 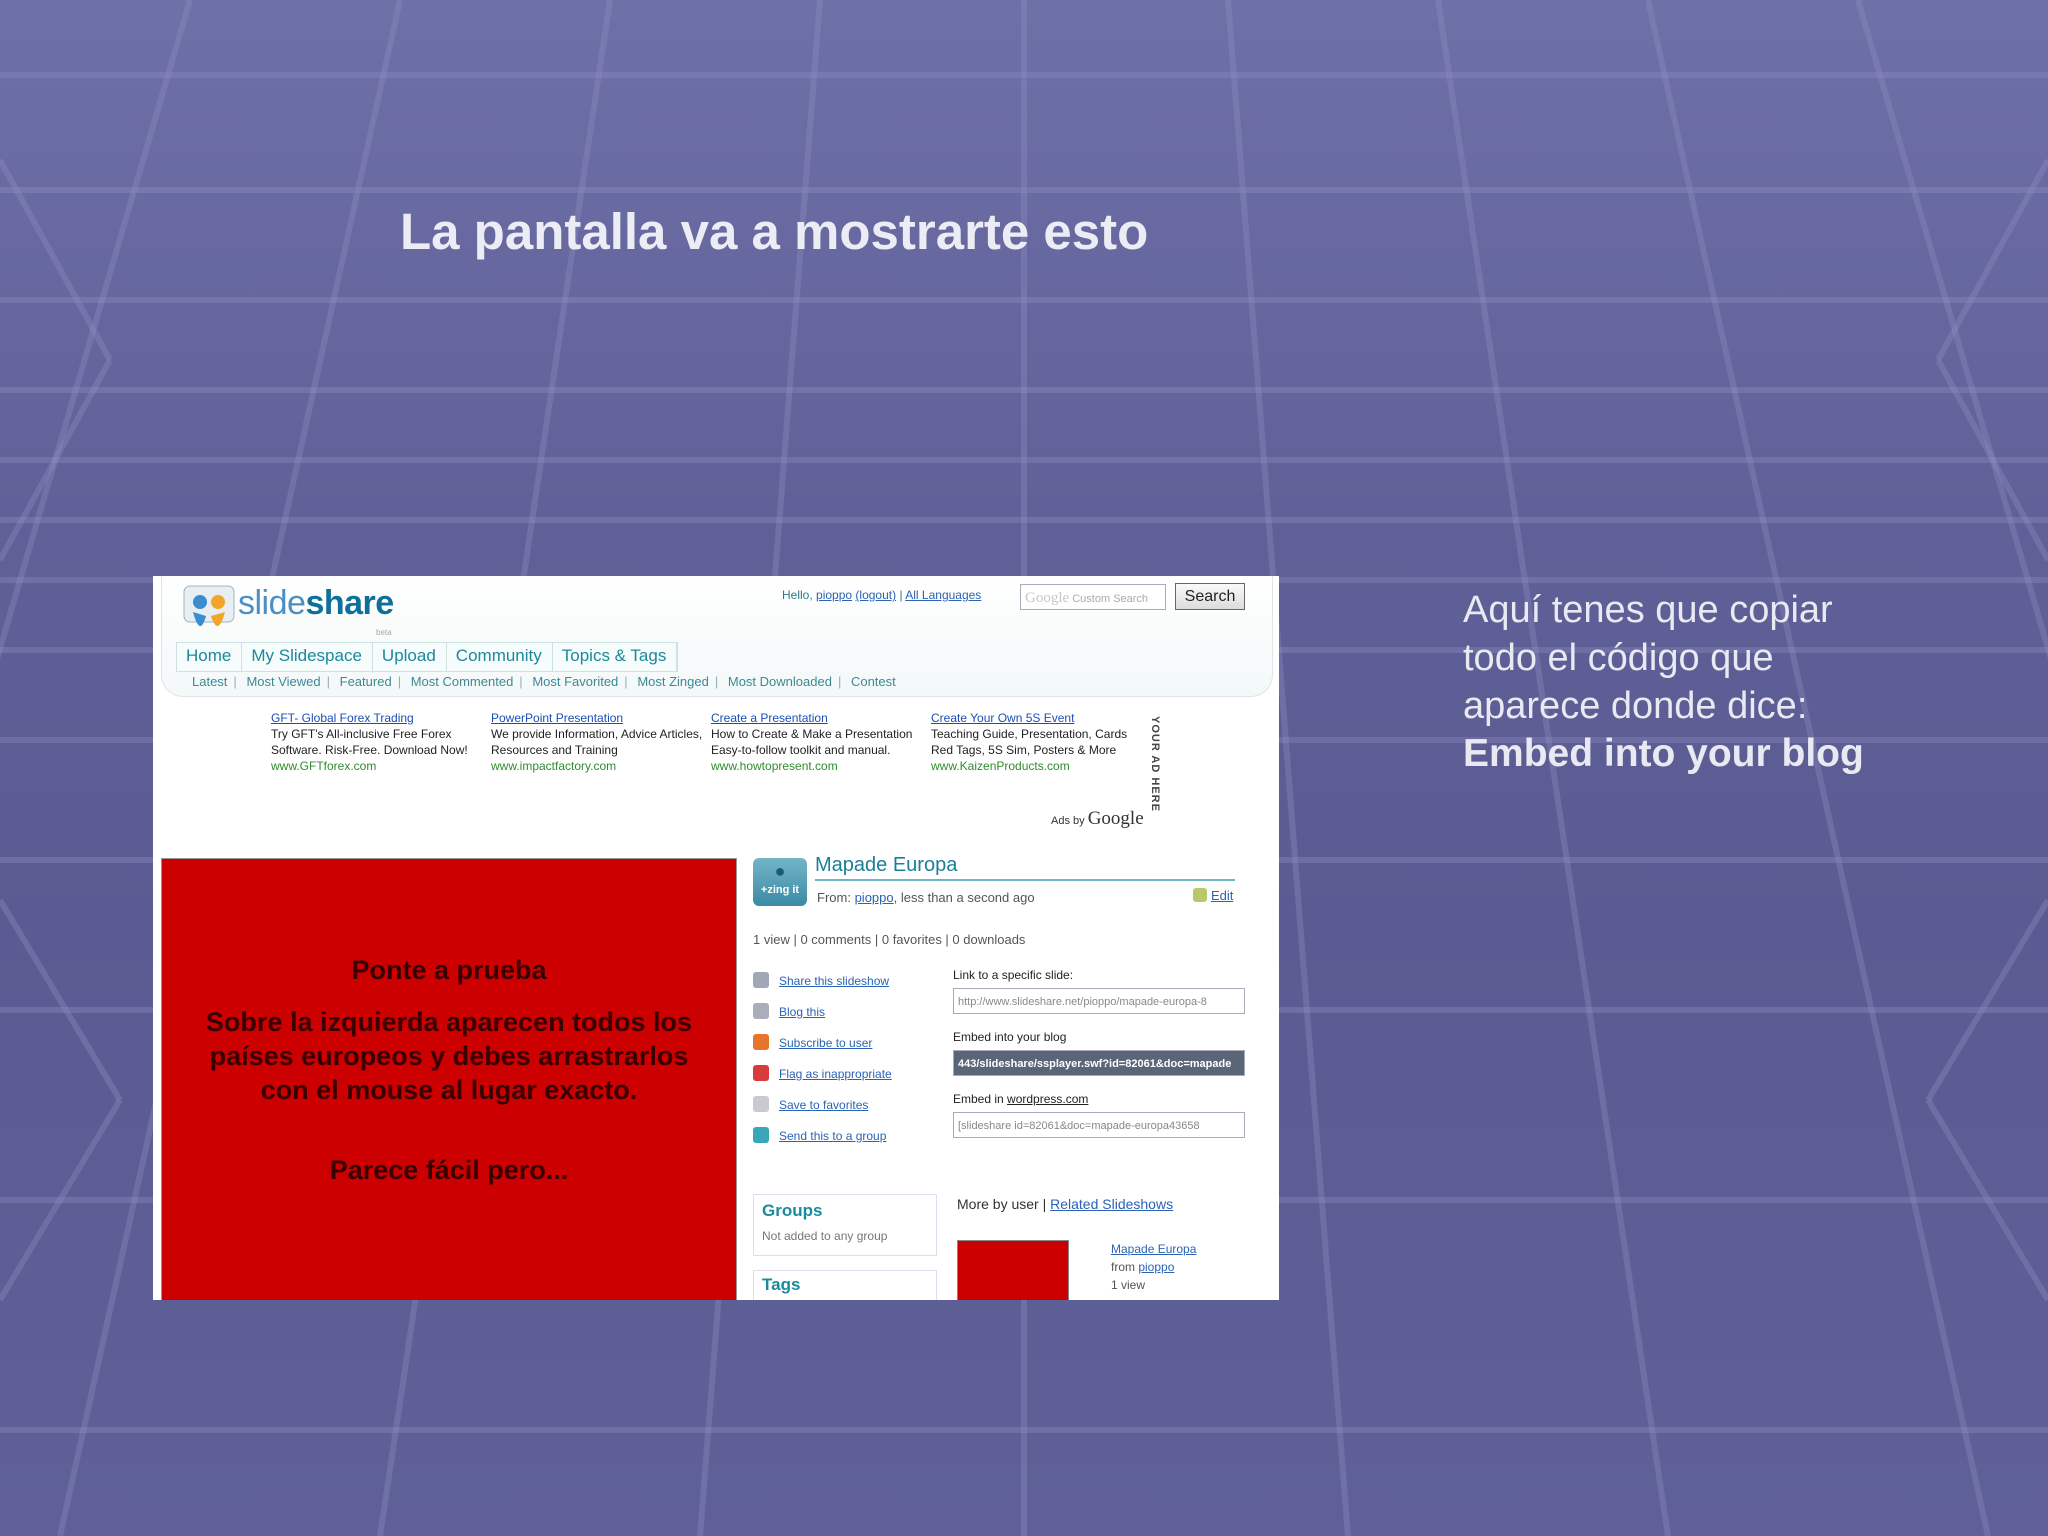 What do you see at coordinates (1200, 895) in the screenshot?
I see `pencil-icon` at bounding box center [1200, 895].